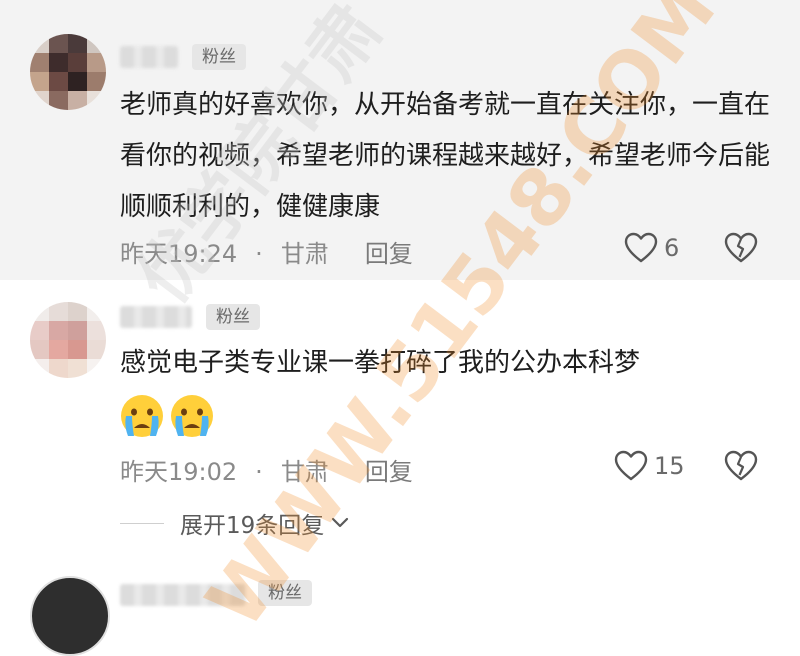  I want to click on comment-item-3: 粉丝, so click(400, 608).